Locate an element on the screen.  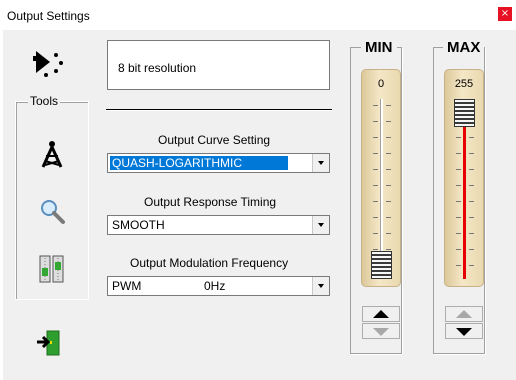
curve-label: Output Curve Setting is located at coordinates (214, 140).